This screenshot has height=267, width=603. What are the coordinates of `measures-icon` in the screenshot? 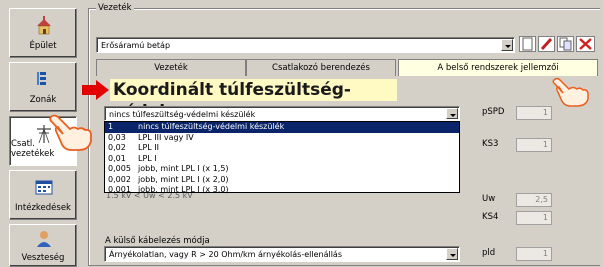 It's located at (44, 187).